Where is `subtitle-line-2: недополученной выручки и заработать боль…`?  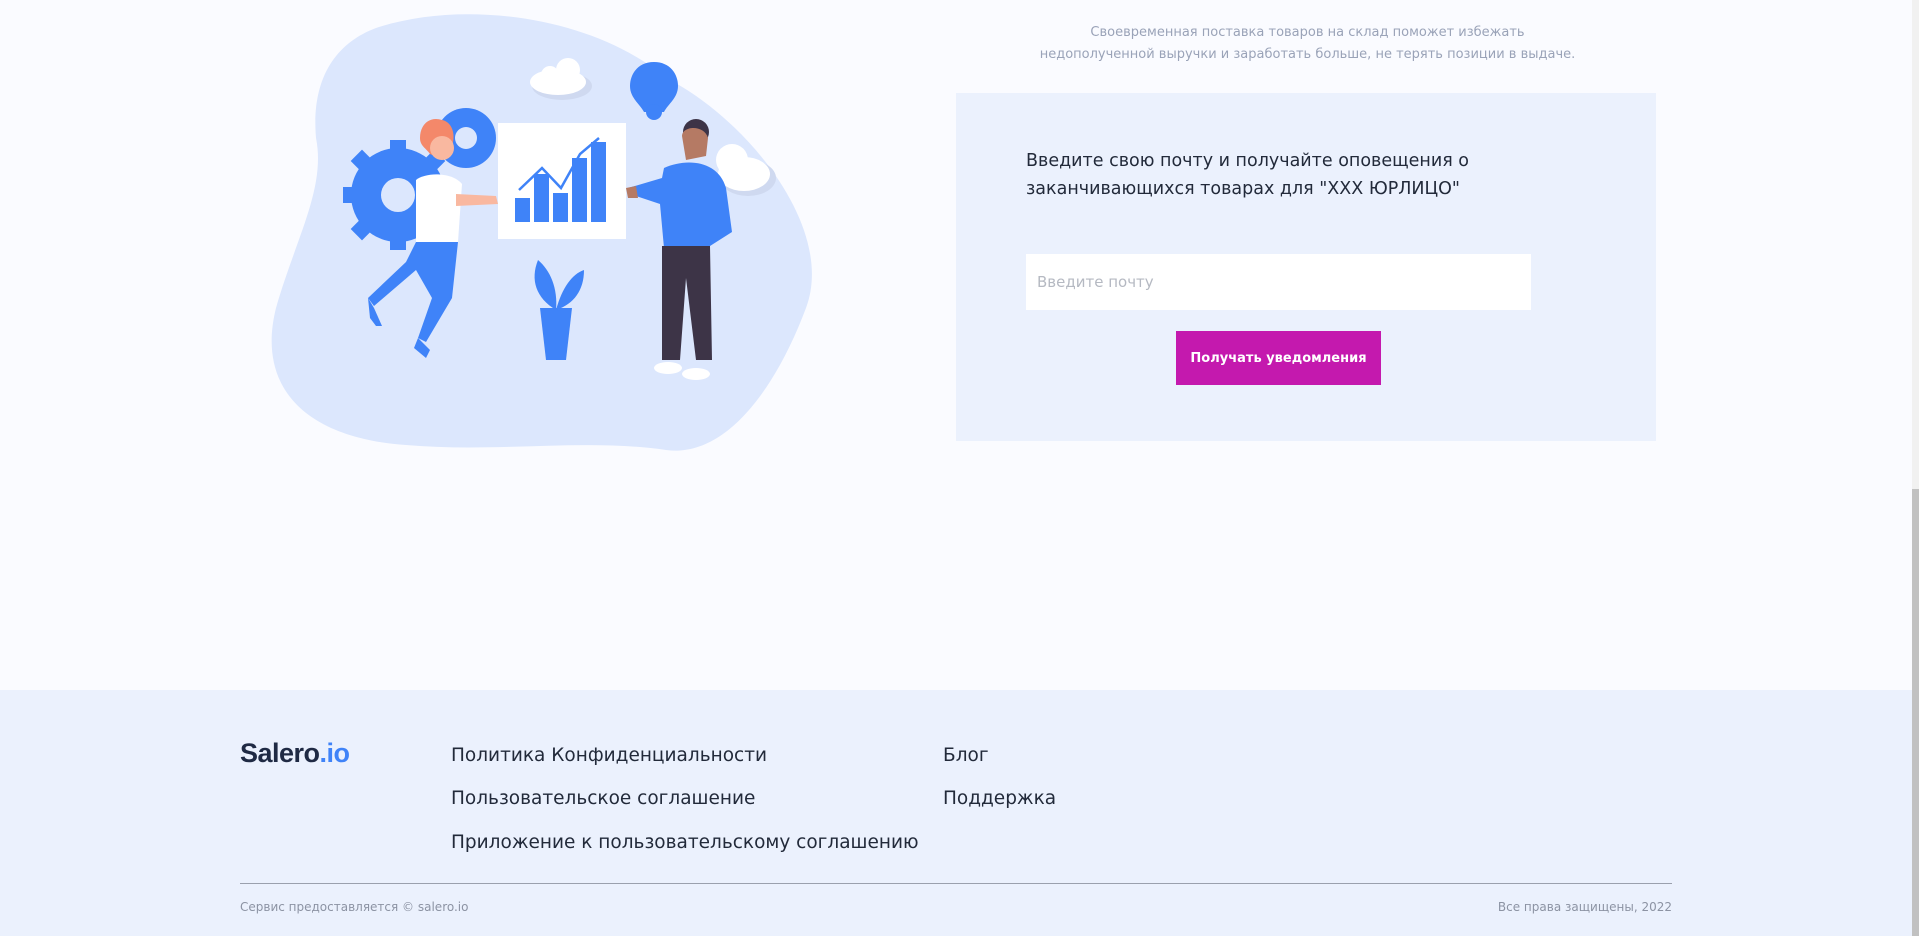 subtitle-line-2: недополученной выручки и заработать боль… is located at coordinates (1307, 54).